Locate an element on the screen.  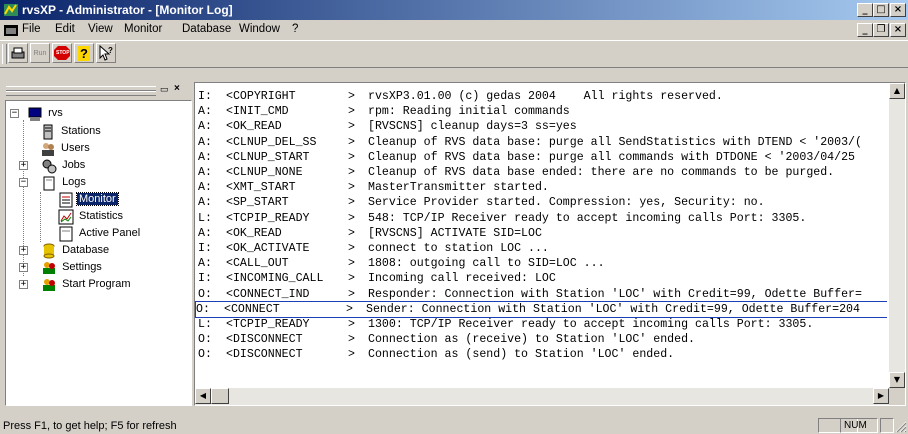
child-restore-button: ❐ is located at coordinates (881, 30).